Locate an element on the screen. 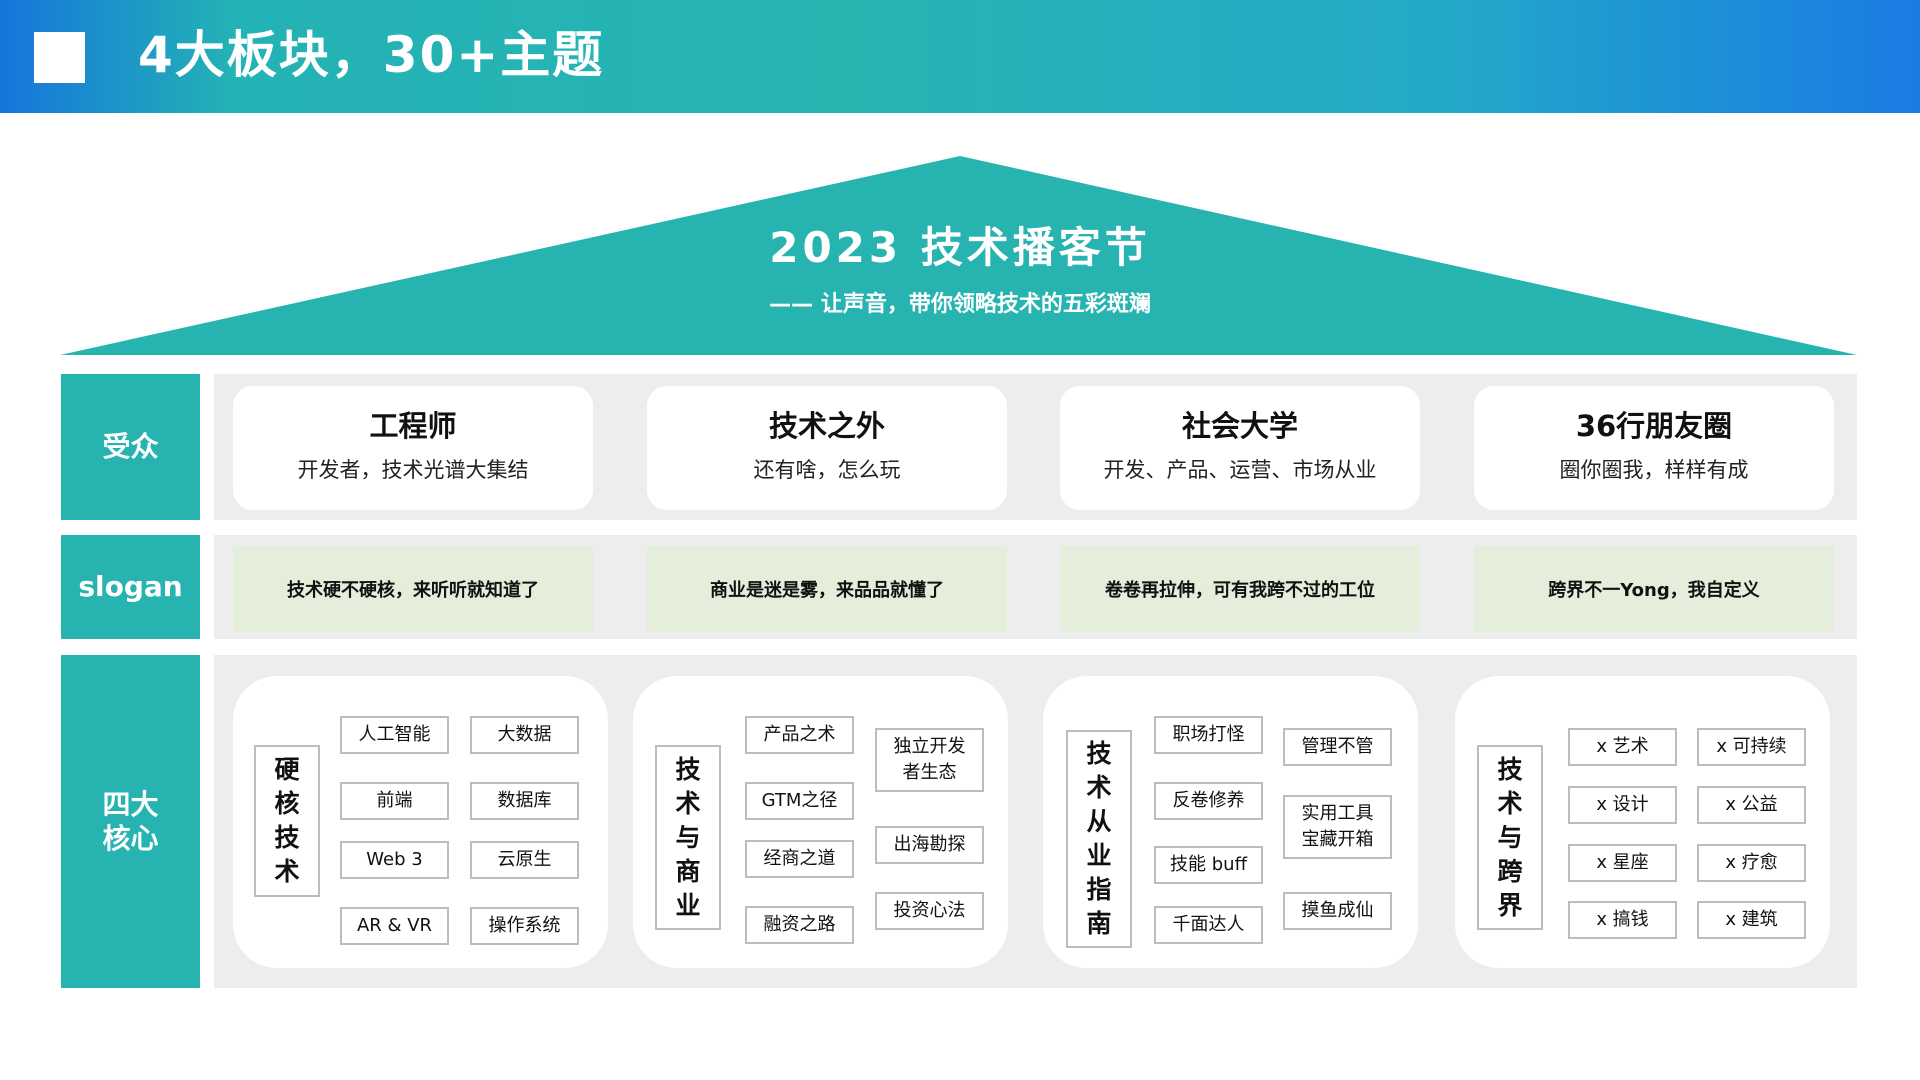 This screenshot has height=1080, width=1920. row-label-core-text: 四大核心 is located at coordinates (130, 821).